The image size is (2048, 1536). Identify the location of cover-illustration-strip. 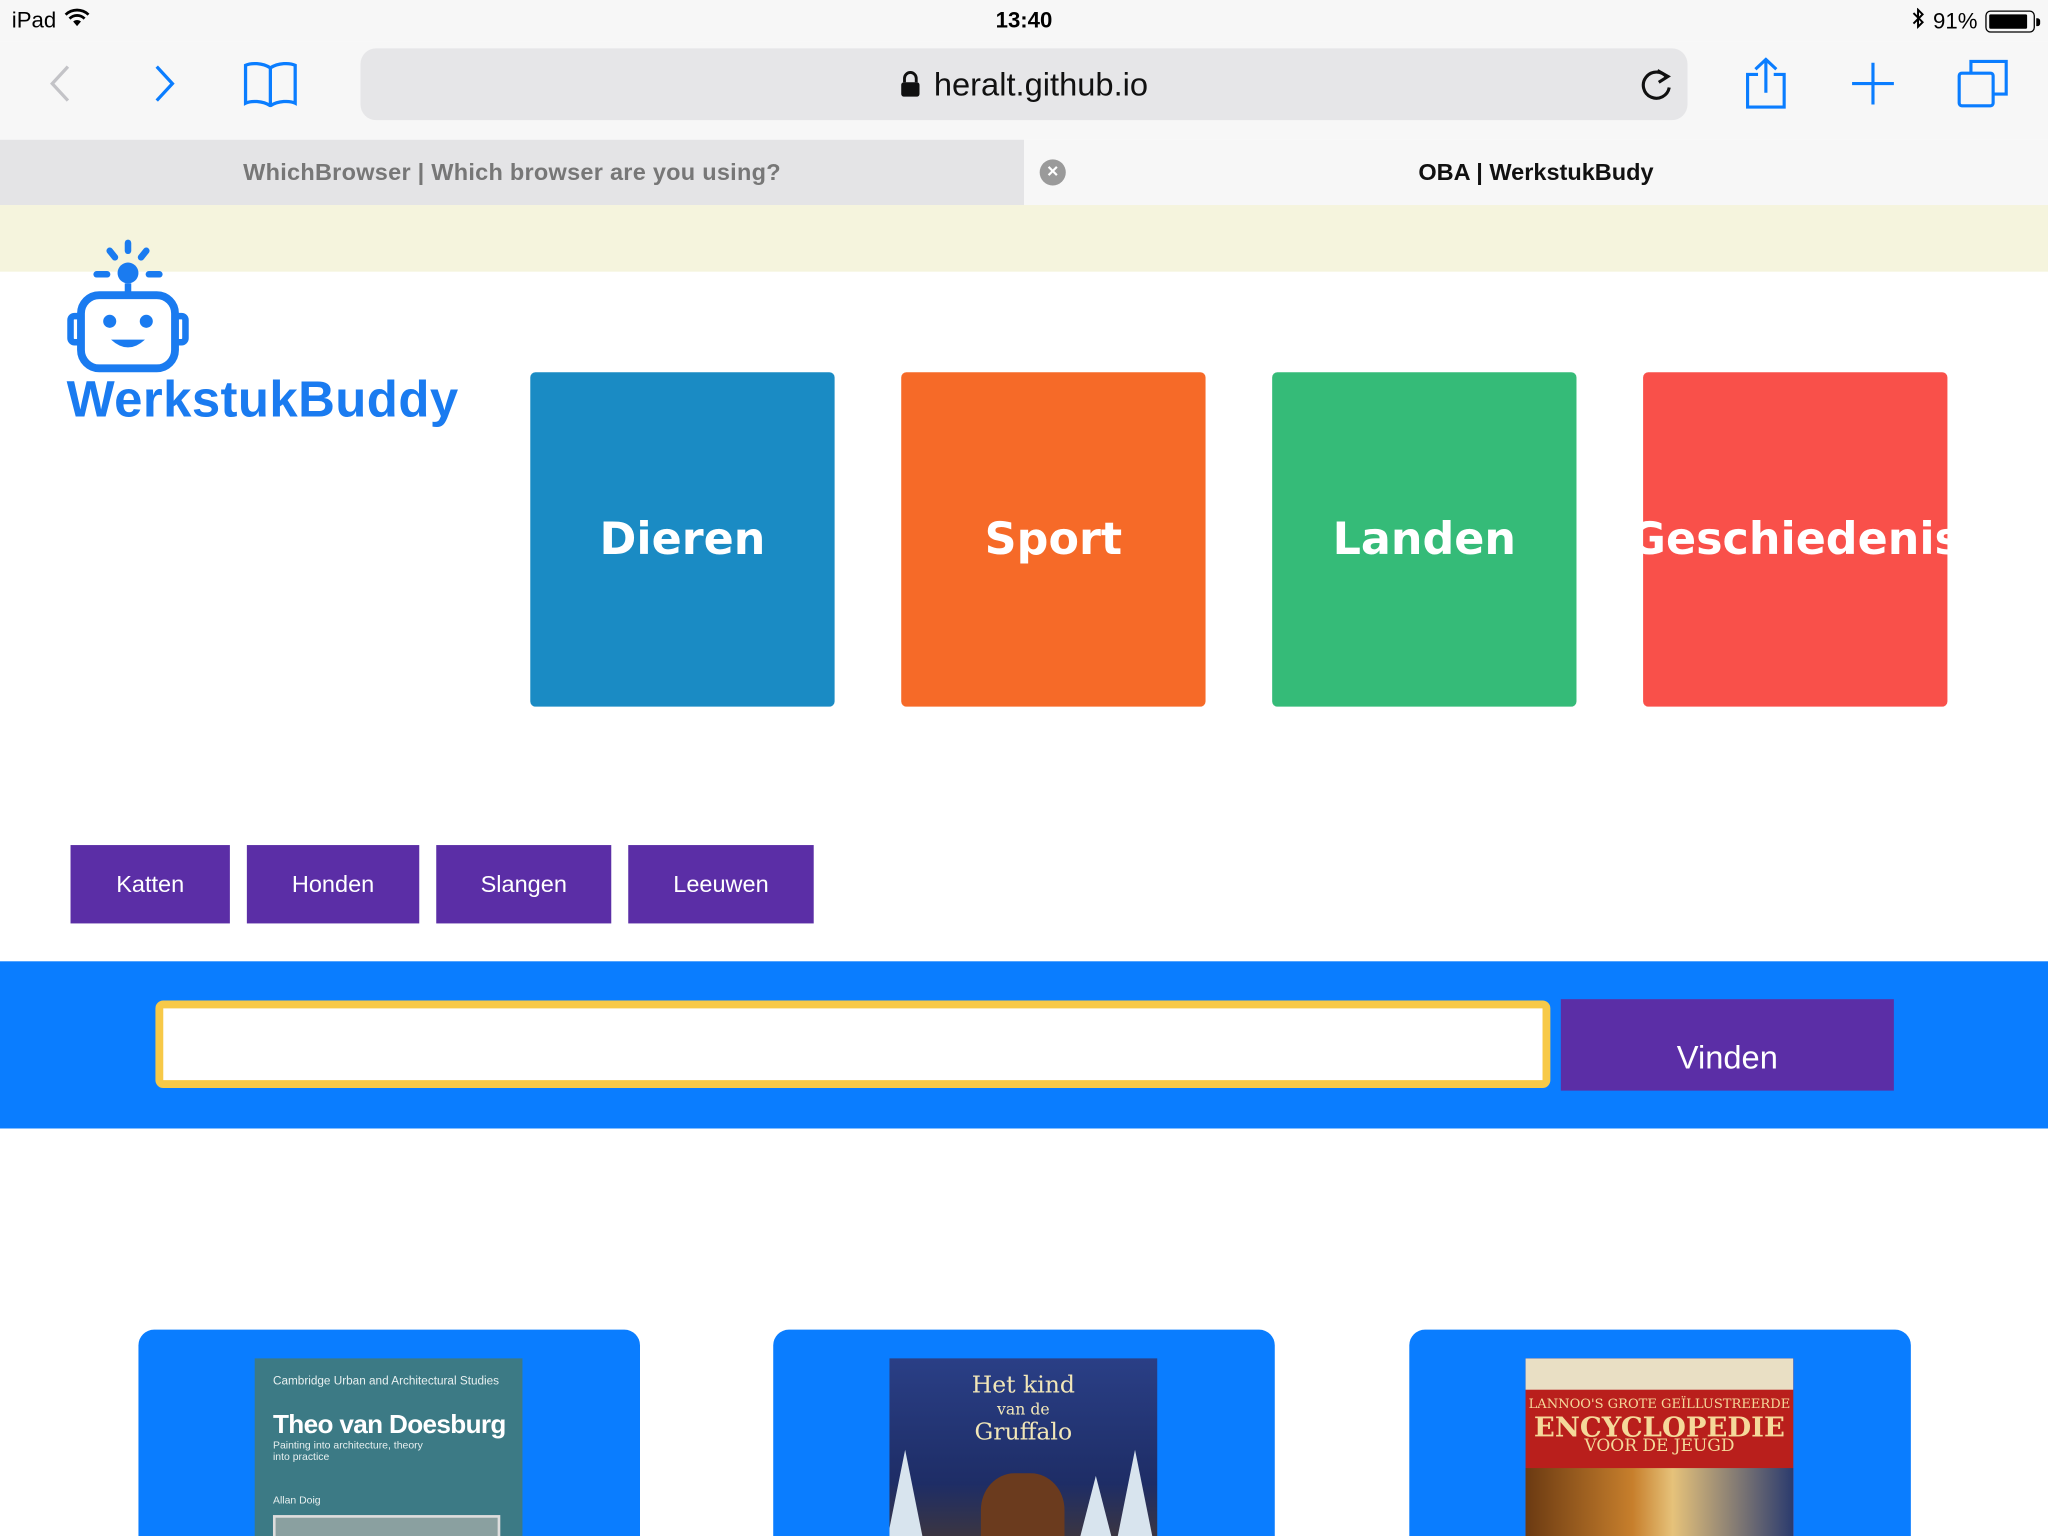
(1659, 1374).